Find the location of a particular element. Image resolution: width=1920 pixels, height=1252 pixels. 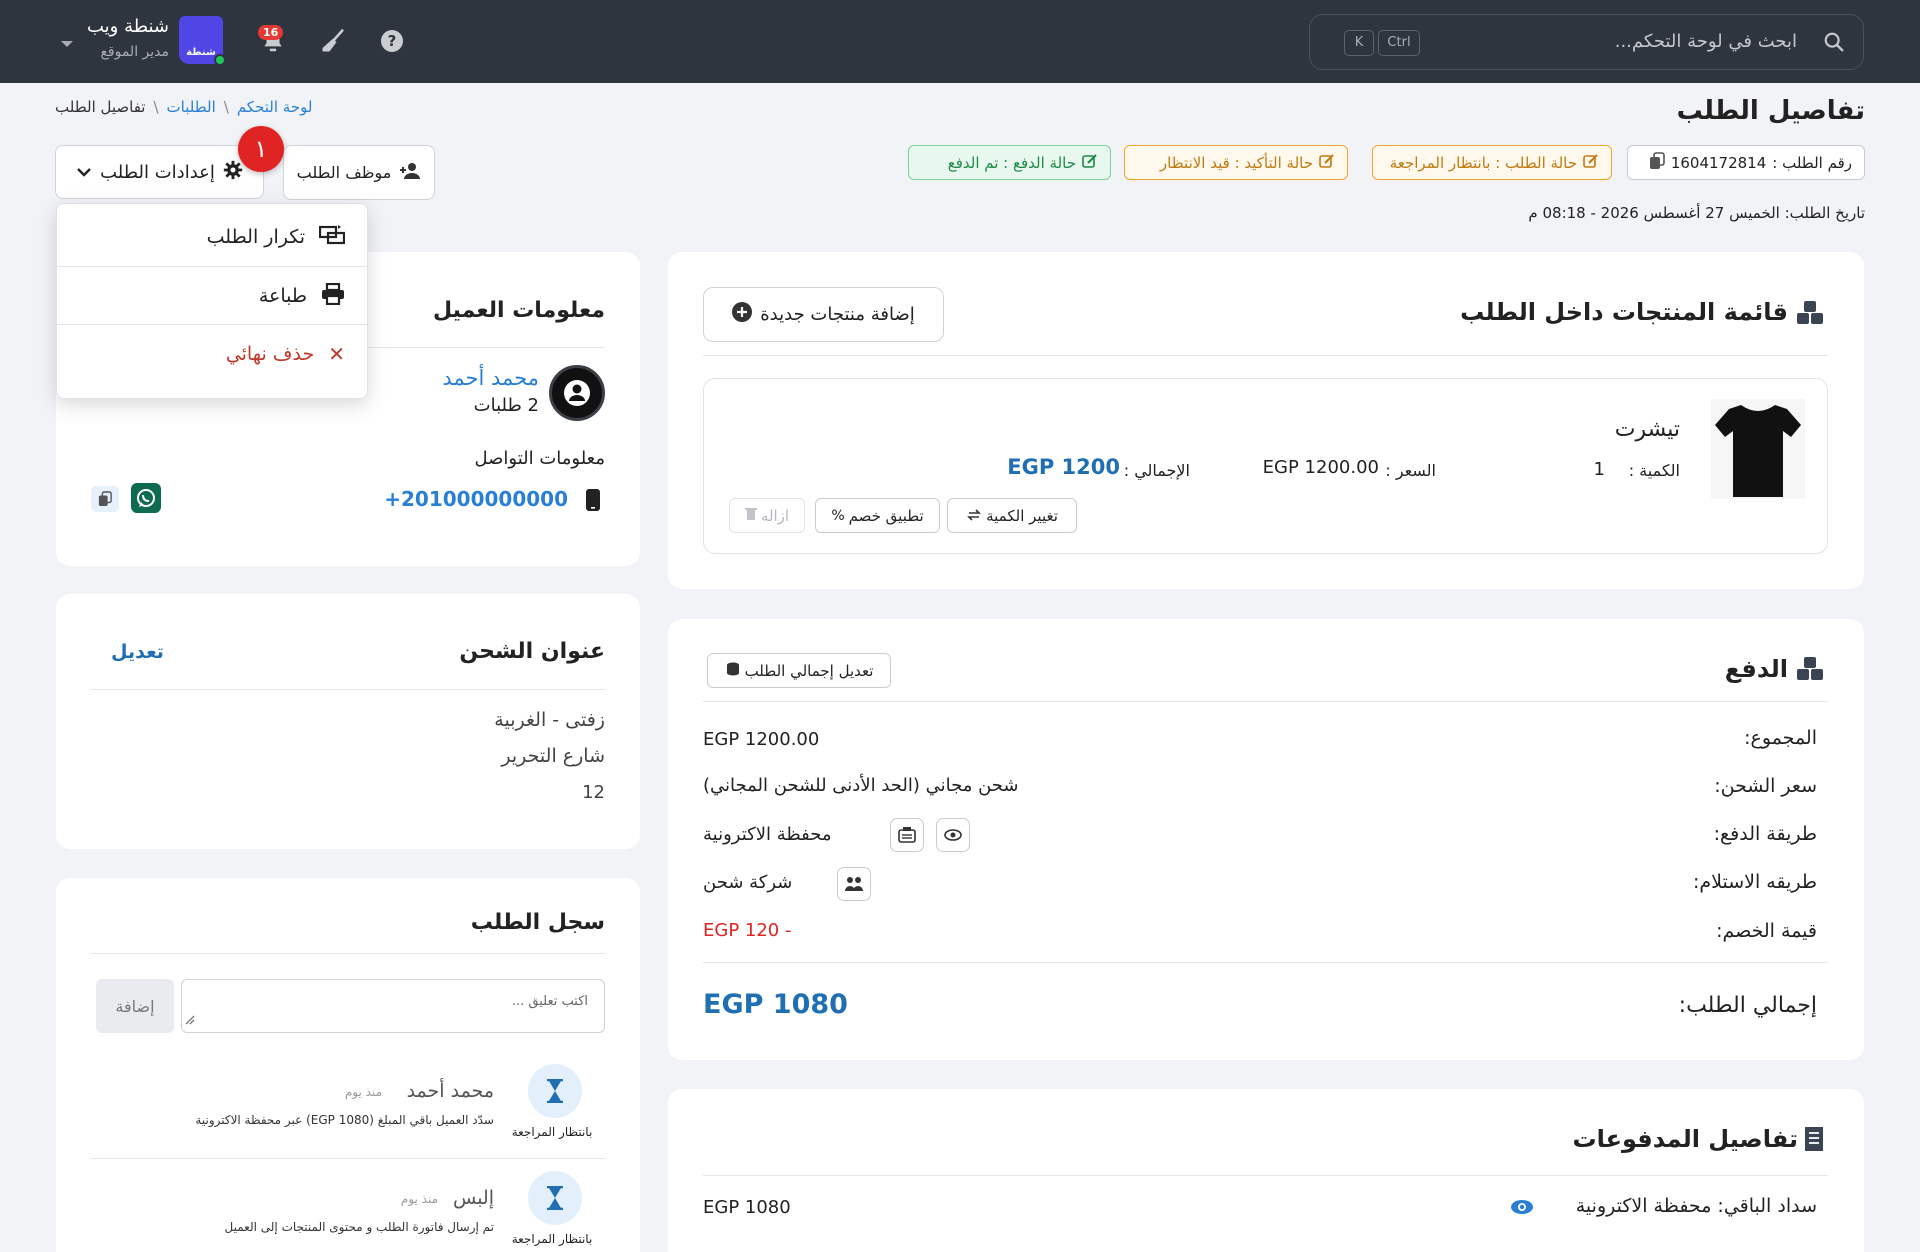

change-quantity-button: تغيير الكمية is located at coordinates (1012, 515).